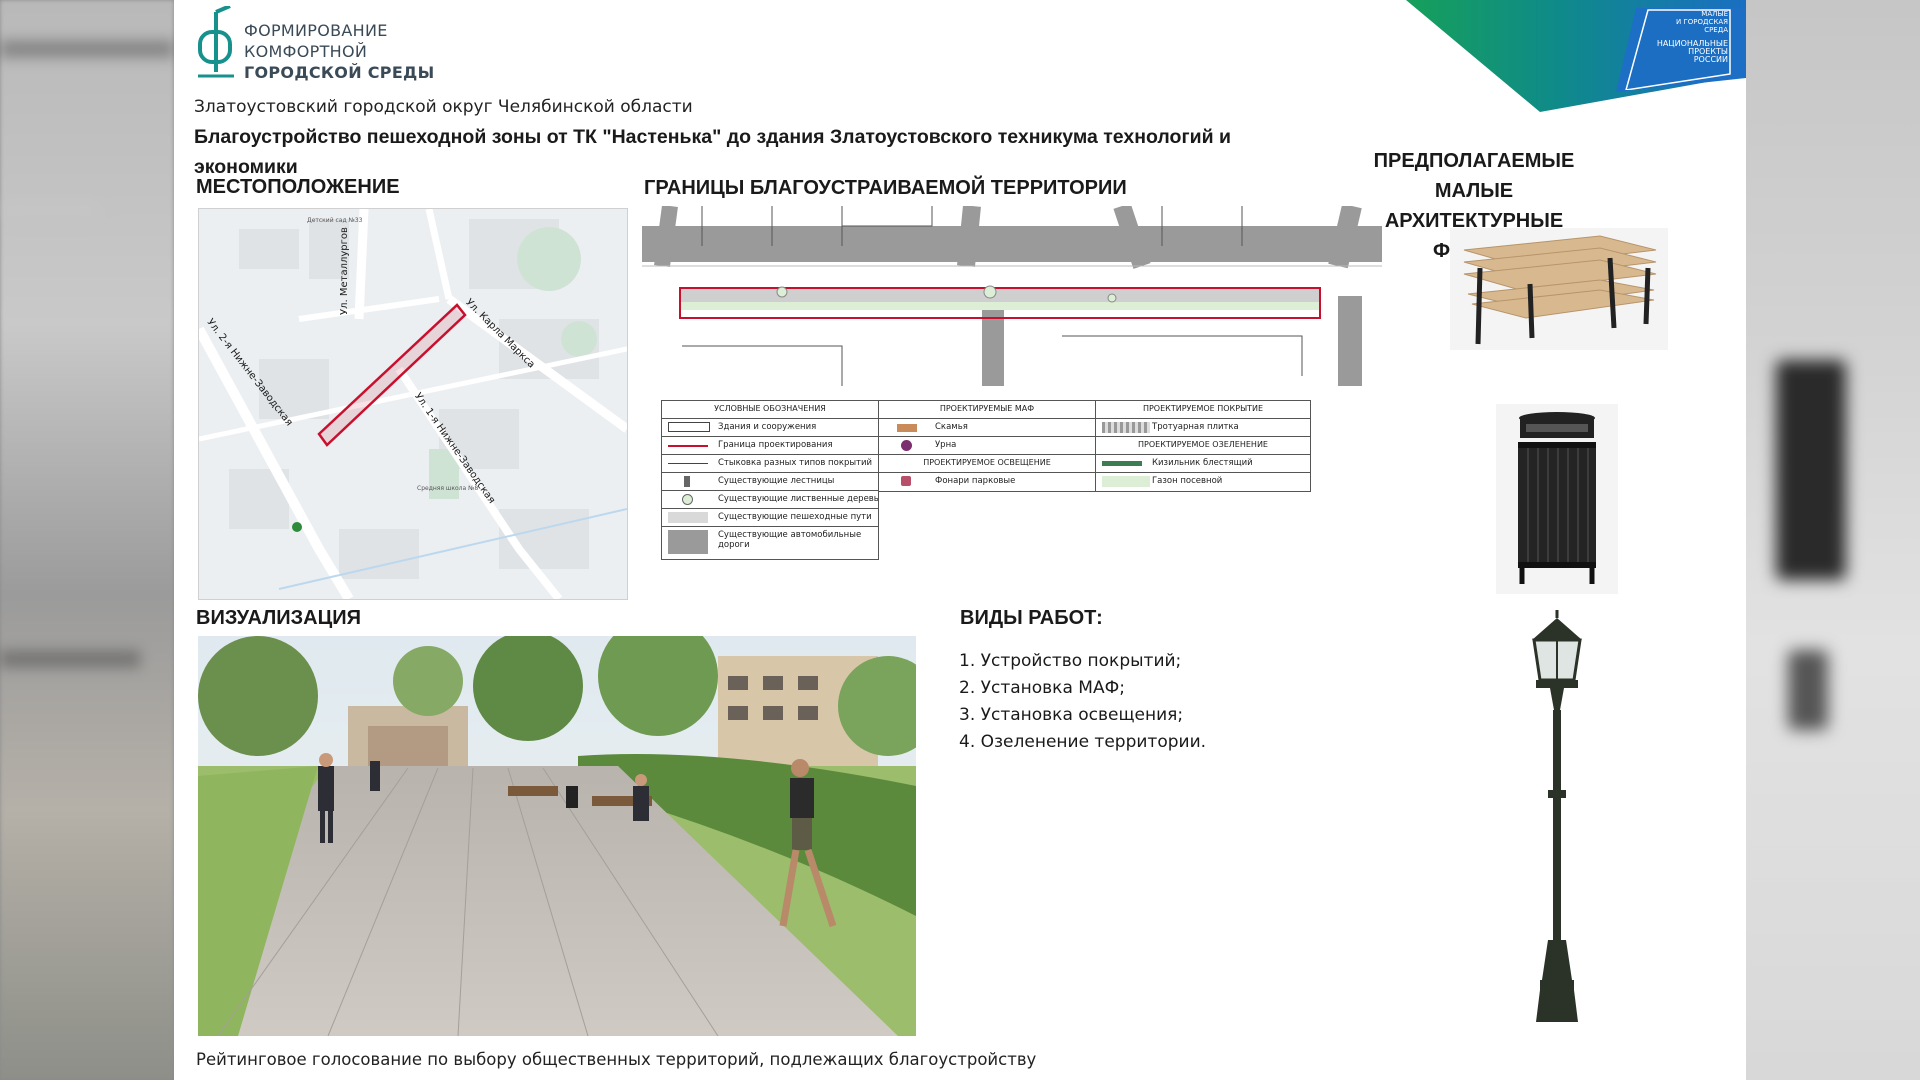 The height and width of the screenshot is (1080, 1920). I want to click on plan-graphic, so click(1012, 296).